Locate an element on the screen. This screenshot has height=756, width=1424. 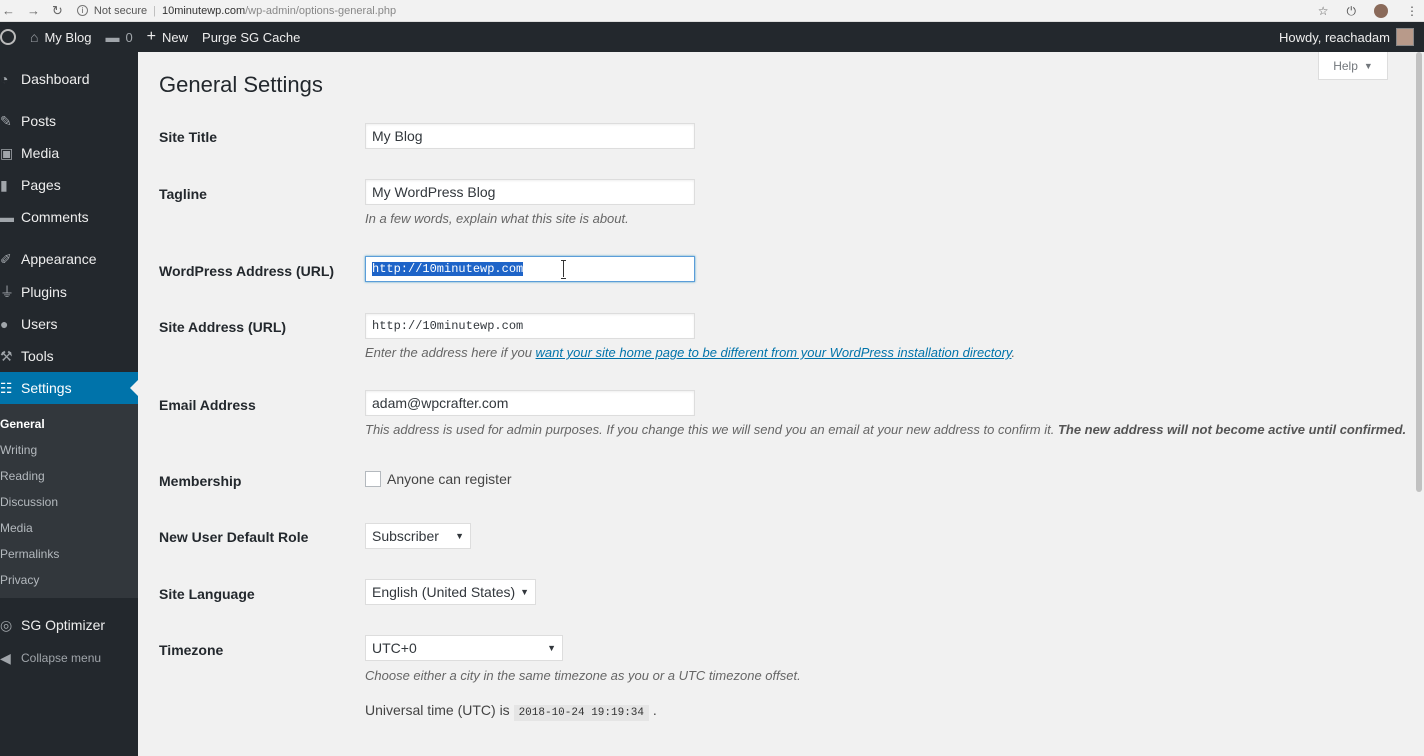
reload-icon: ↻ is located at coordinates (57, 11).